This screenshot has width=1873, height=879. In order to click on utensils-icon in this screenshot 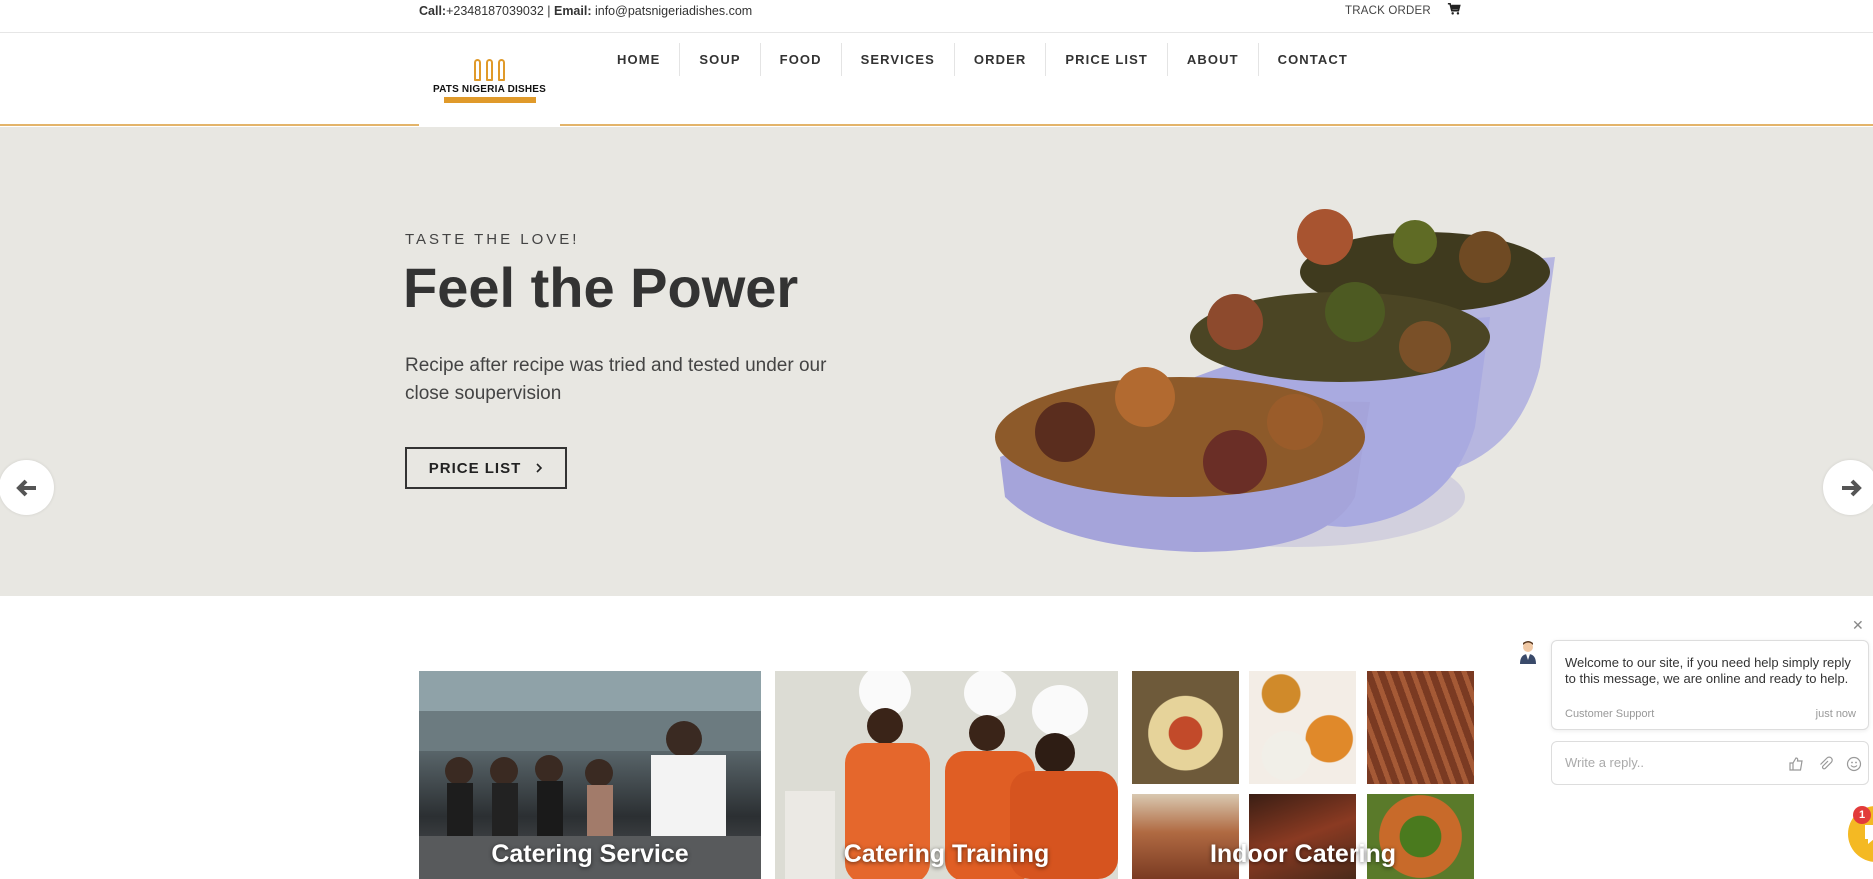, I will do `click(489, 69)`.